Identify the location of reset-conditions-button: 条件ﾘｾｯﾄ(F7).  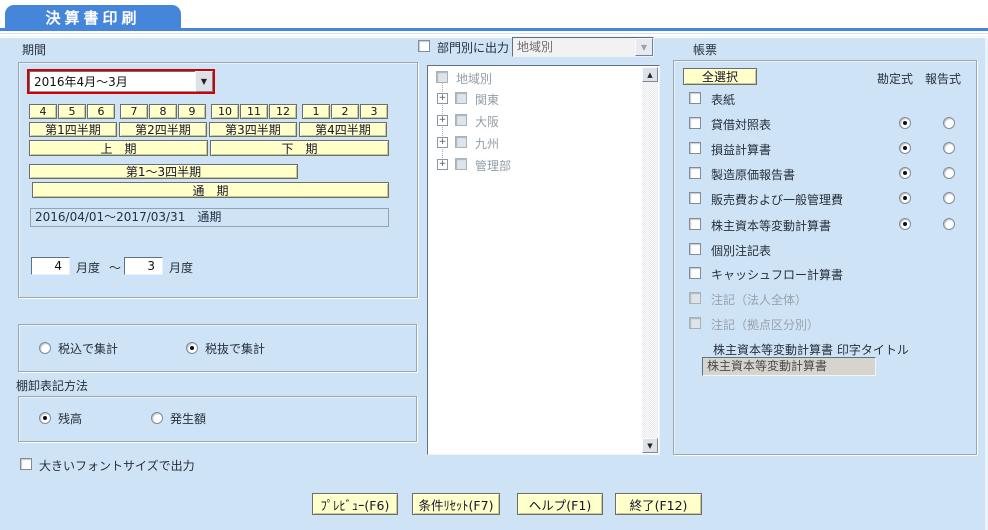
(456, 504).